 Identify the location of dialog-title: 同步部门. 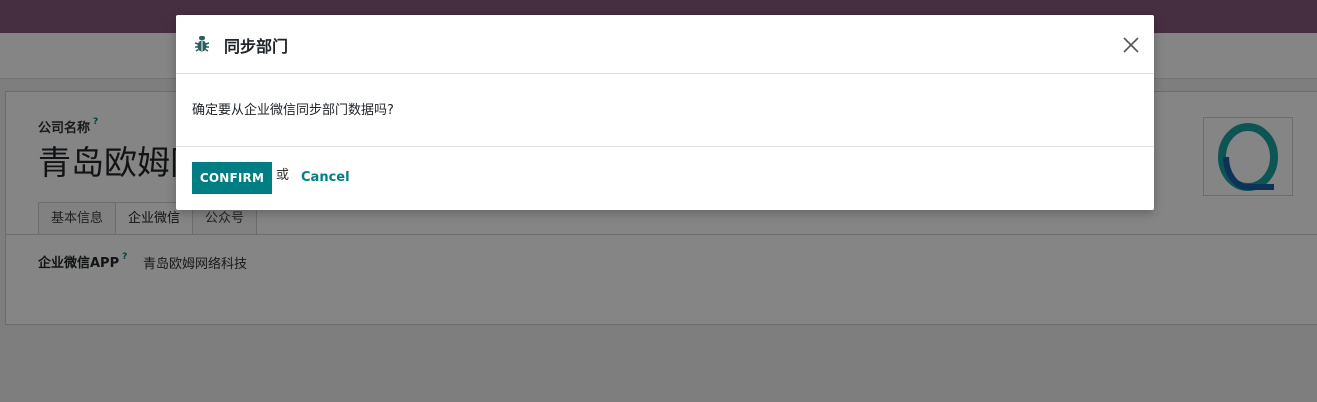
(256, 46).